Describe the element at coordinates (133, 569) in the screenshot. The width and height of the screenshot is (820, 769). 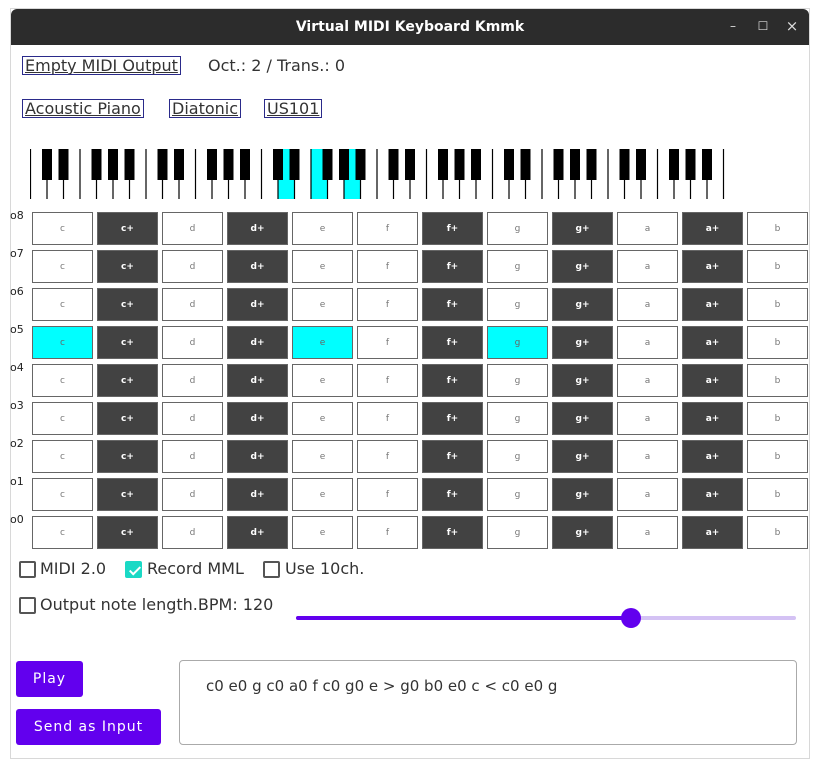
I see `record-mml-checkbox` at that location.